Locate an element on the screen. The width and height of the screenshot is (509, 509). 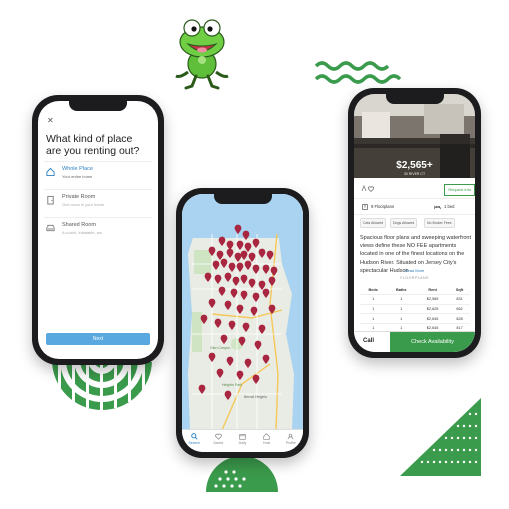
tab-label: Profile is located at coordinates (290, 443).